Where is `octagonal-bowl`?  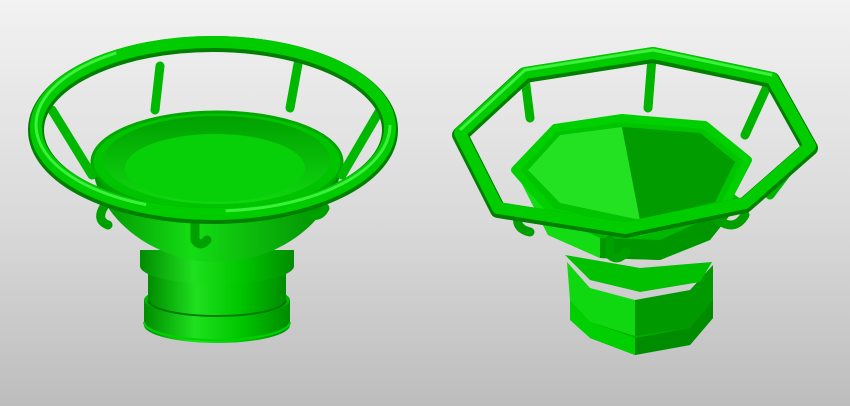 octagonal-bowl is located at coordinates (631, 187).